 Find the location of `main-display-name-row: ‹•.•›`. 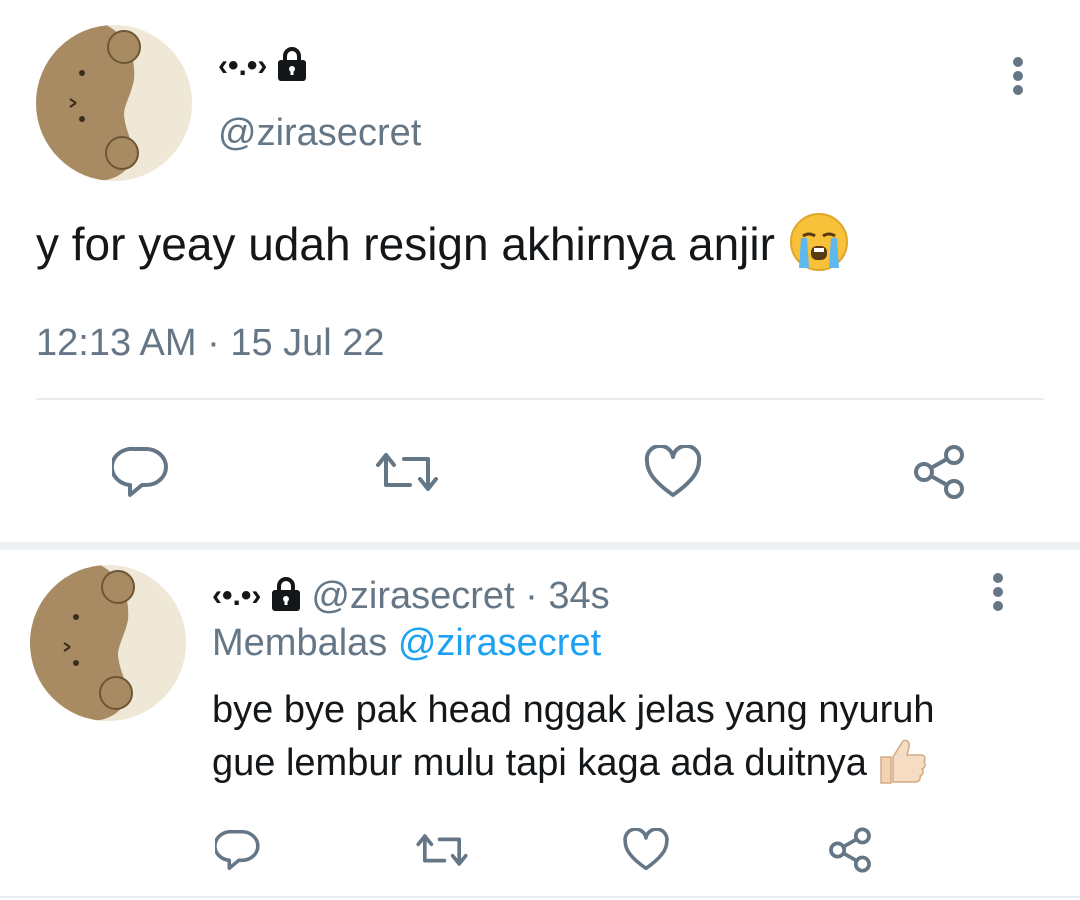

main-display-name-row: ‹•.•› is located at coordinates (262, 66).